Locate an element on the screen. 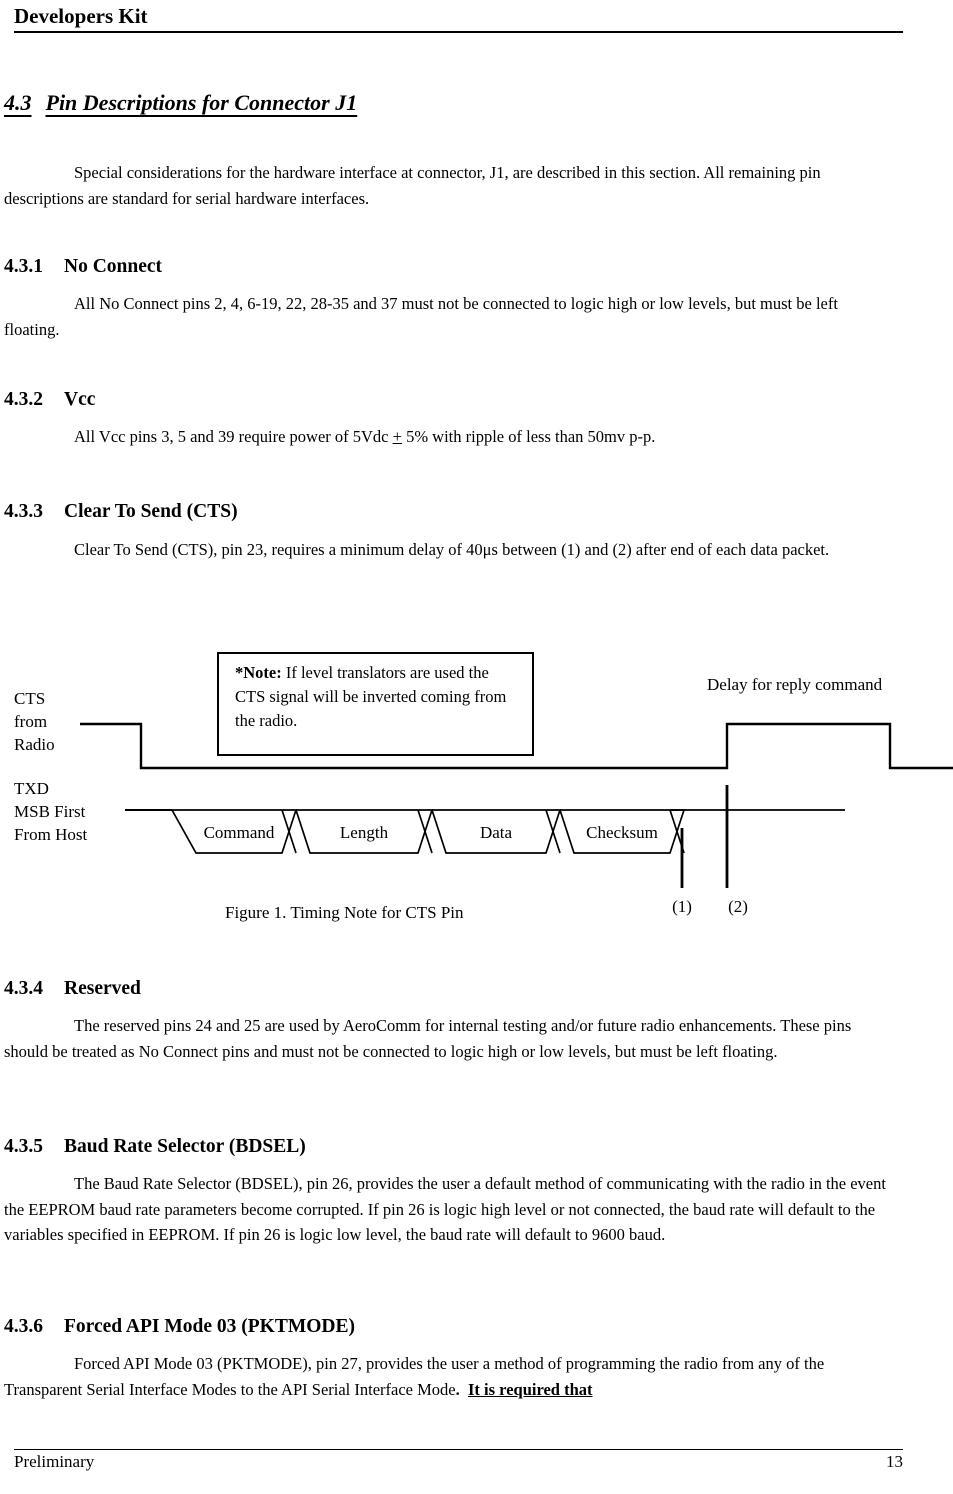  subsection-heading-4-3-1: 4.3.1 No Connect is located at coordinates (83, 267).